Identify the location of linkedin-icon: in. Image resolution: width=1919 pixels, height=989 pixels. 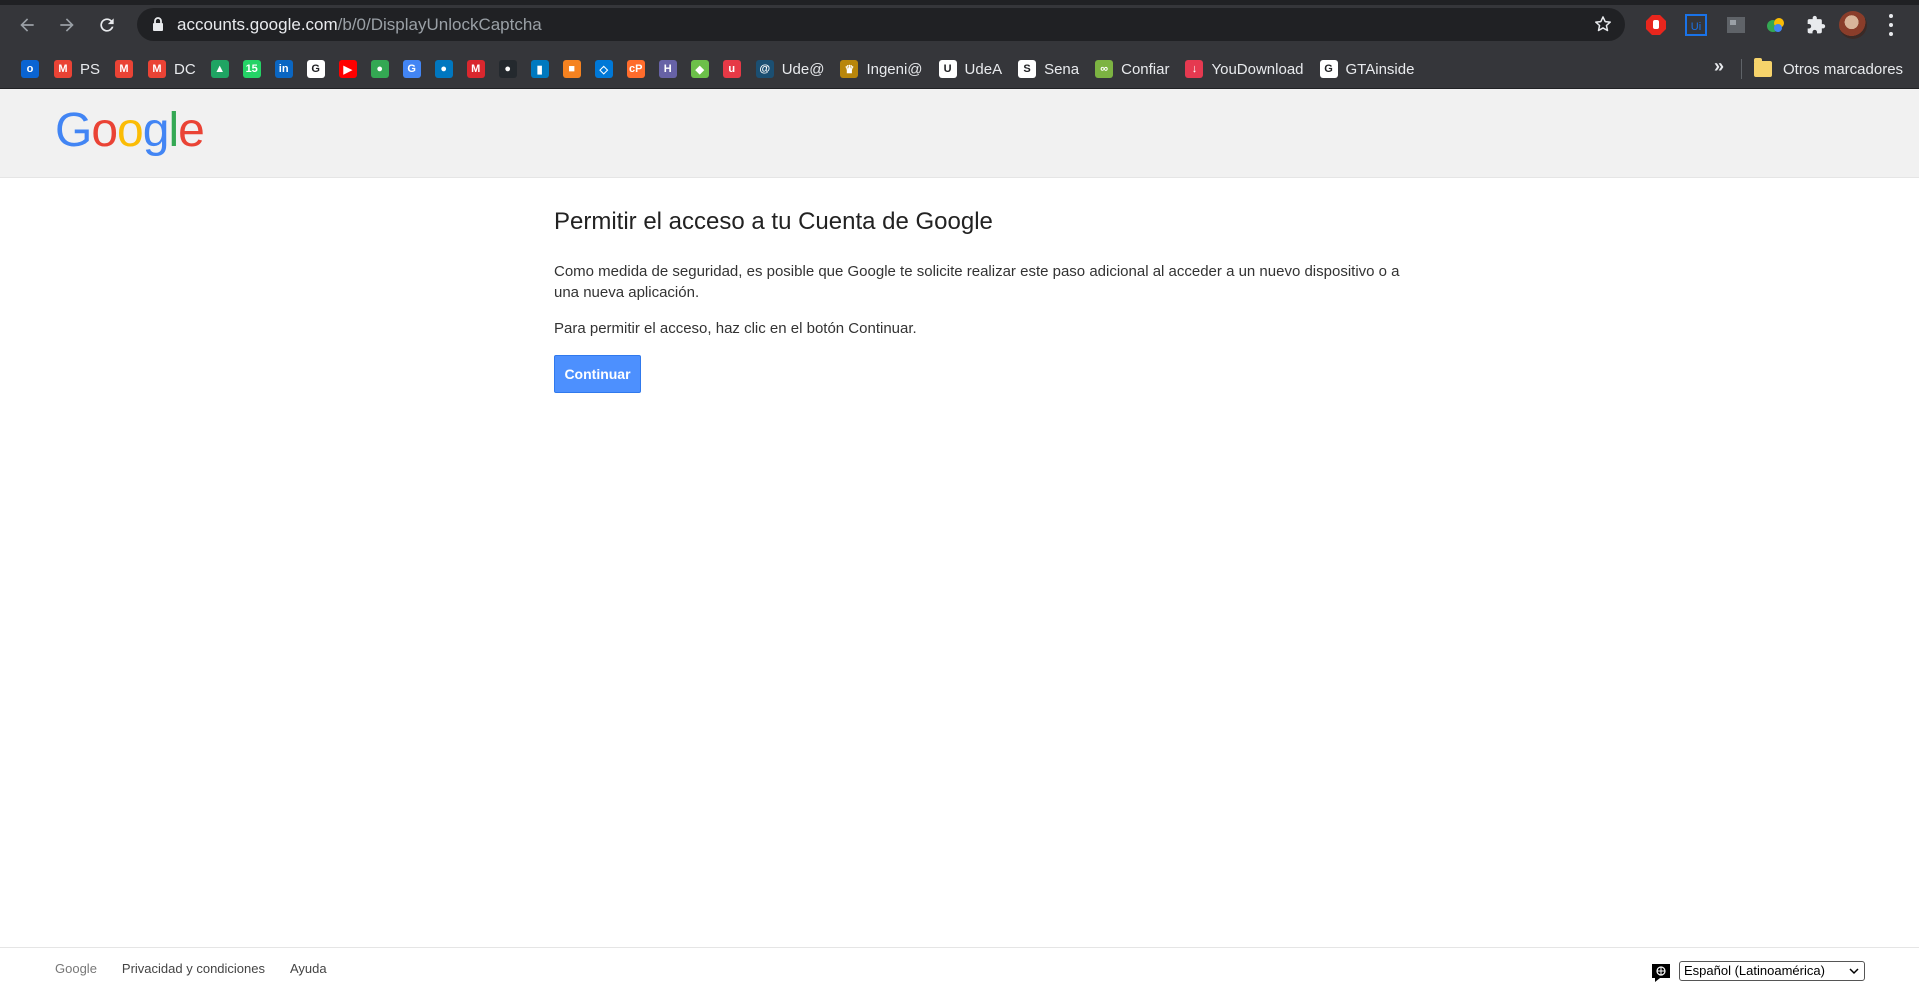
(283, 69).